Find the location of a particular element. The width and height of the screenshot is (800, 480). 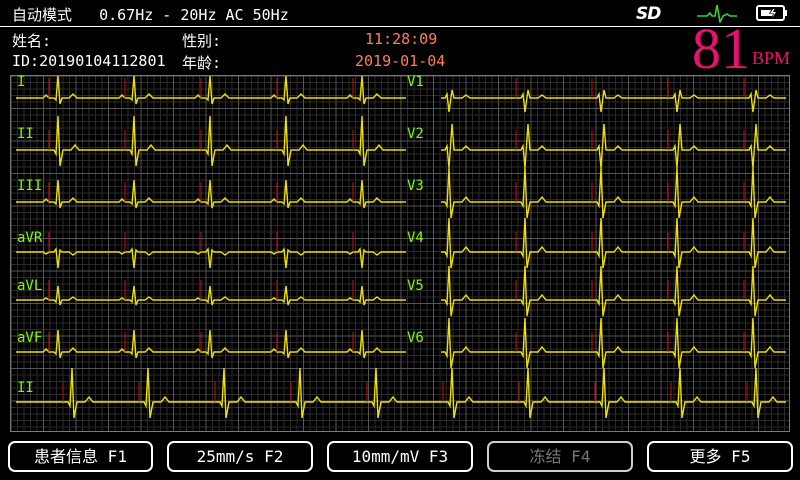

lead-label-V1: V1 is located at coordinates (415, 82).